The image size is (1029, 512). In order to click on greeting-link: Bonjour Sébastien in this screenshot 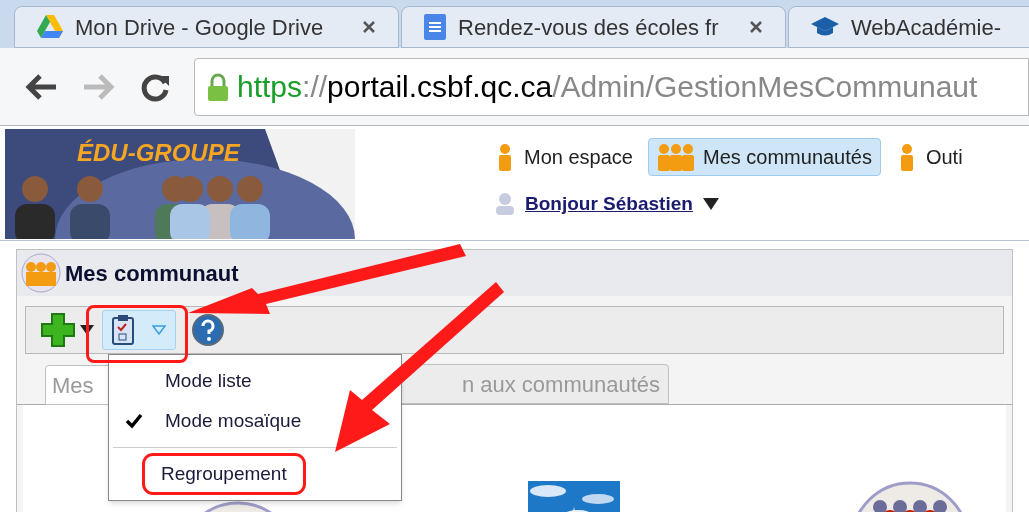, I will do `click(609, 204)`.